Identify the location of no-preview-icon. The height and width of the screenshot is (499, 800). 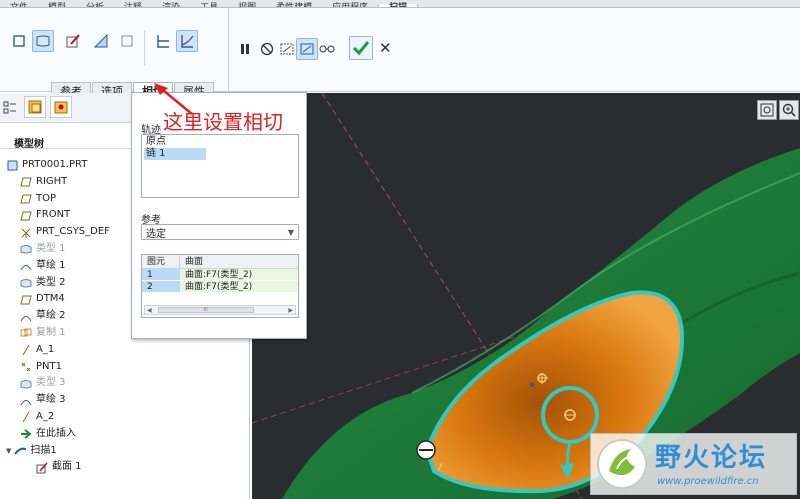
(267, 49).